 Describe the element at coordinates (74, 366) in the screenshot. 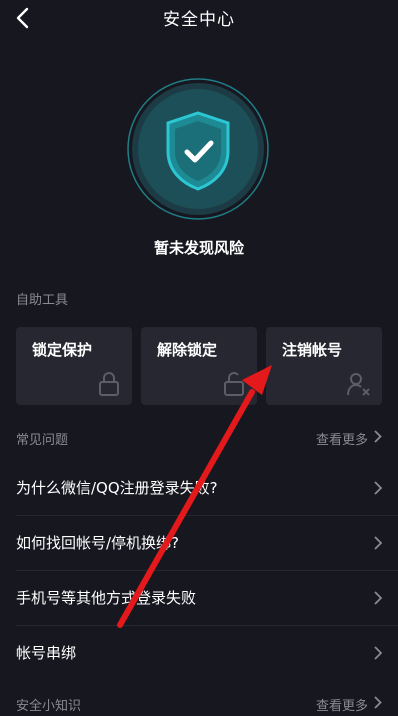

I see `lock-protection-card: 锁定保护` at that location.